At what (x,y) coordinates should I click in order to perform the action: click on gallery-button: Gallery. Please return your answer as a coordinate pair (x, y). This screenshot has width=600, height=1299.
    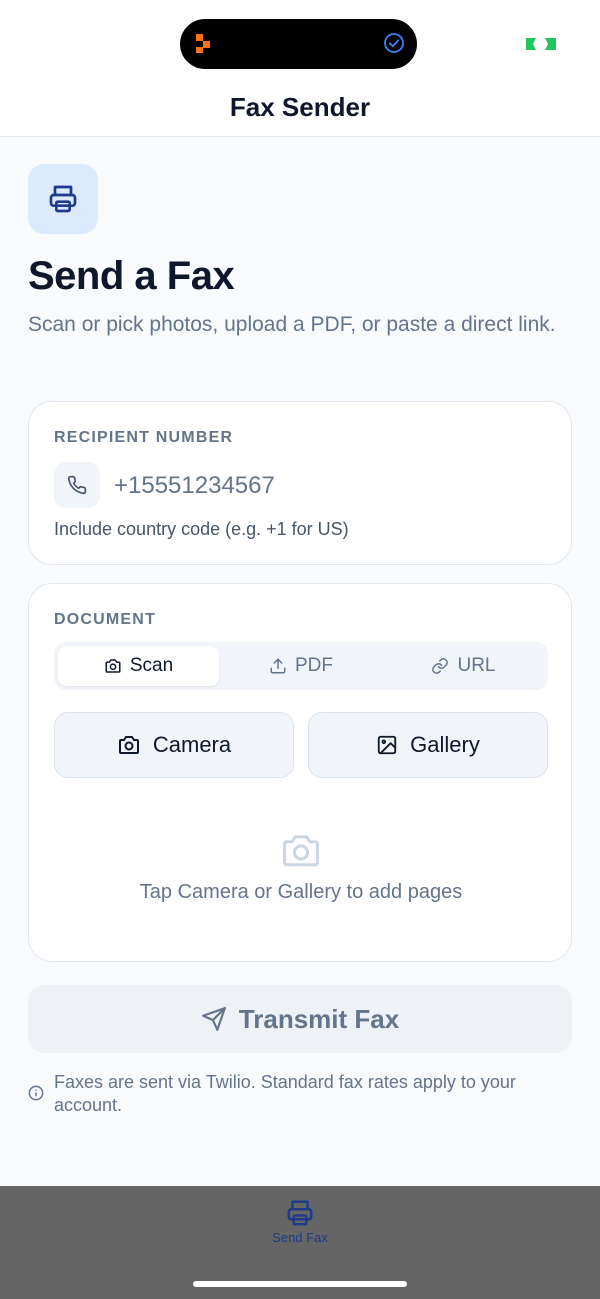
    Looking at the image, I should click on (428, 745).